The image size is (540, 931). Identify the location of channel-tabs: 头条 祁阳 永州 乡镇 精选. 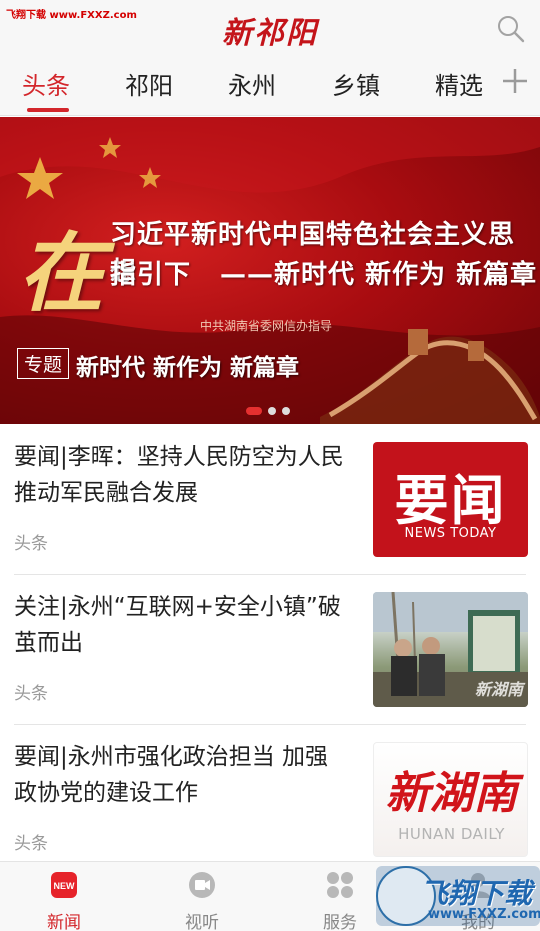
(270, 88).